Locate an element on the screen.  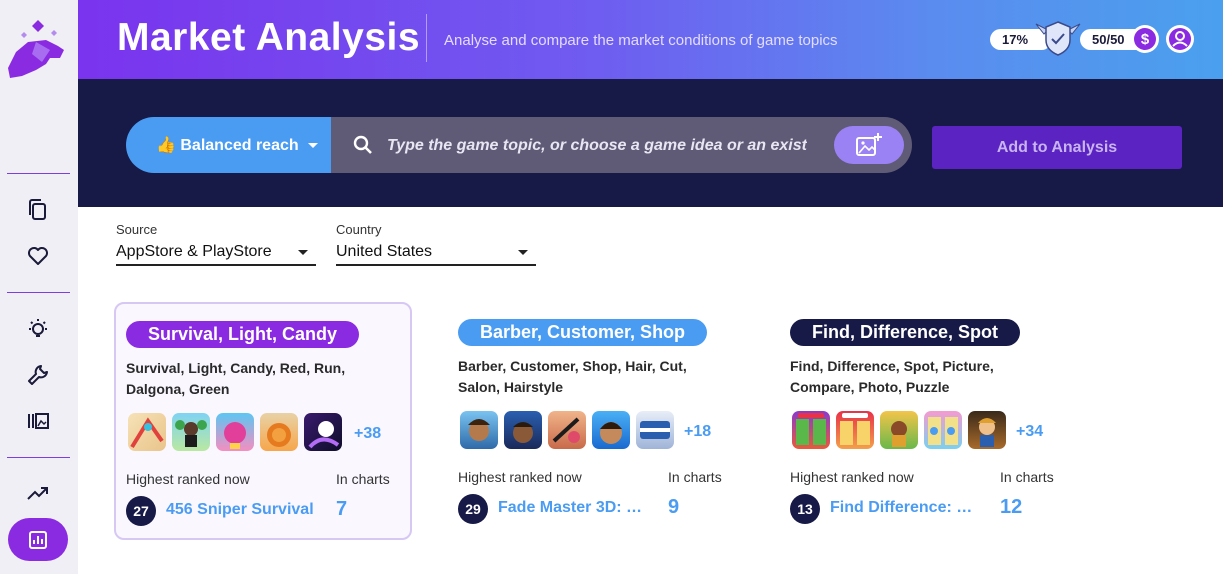
logo-dog-icon is located at coordinates (36, 49).